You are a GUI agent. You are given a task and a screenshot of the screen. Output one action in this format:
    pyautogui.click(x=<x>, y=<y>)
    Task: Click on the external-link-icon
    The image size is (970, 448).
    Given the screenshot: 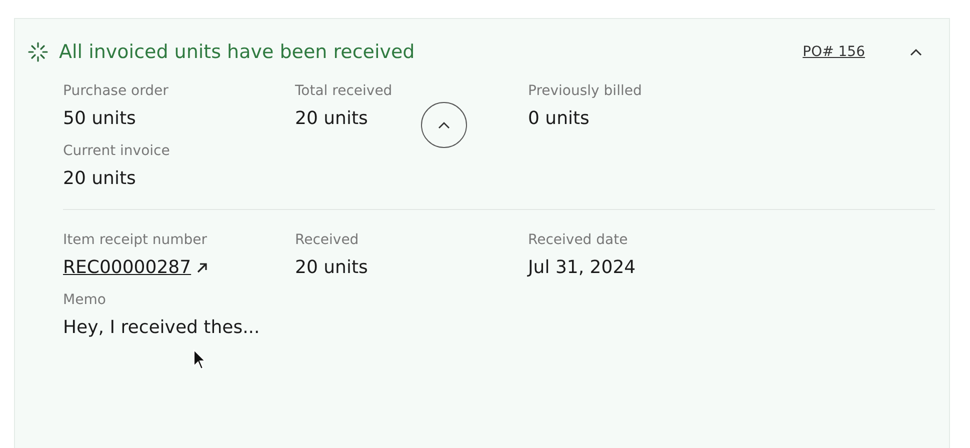 What is the action you would take?
    pyautogui.click(x=202, y=267)
    